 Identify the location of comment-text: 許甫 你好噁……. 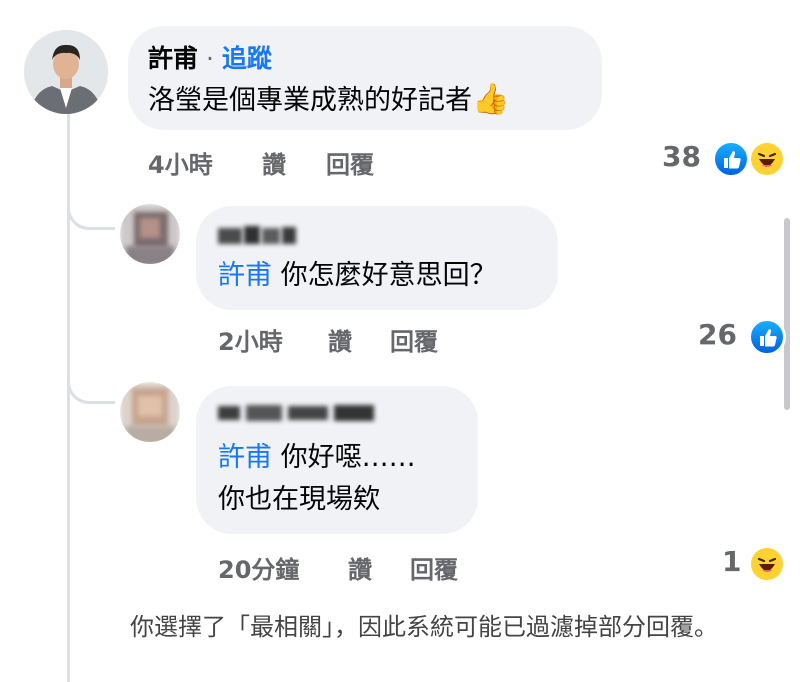
(317, 458).